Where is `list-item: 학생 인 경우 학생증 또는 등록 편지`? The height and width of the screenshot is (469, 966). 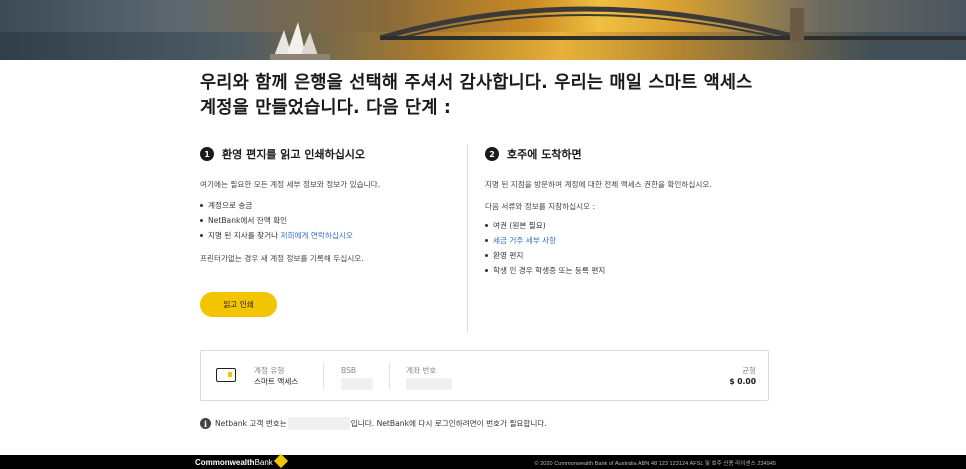
list-item: 학생 인 경우 학생증 또는 등록 편지 is located at coordinates (635, 270).